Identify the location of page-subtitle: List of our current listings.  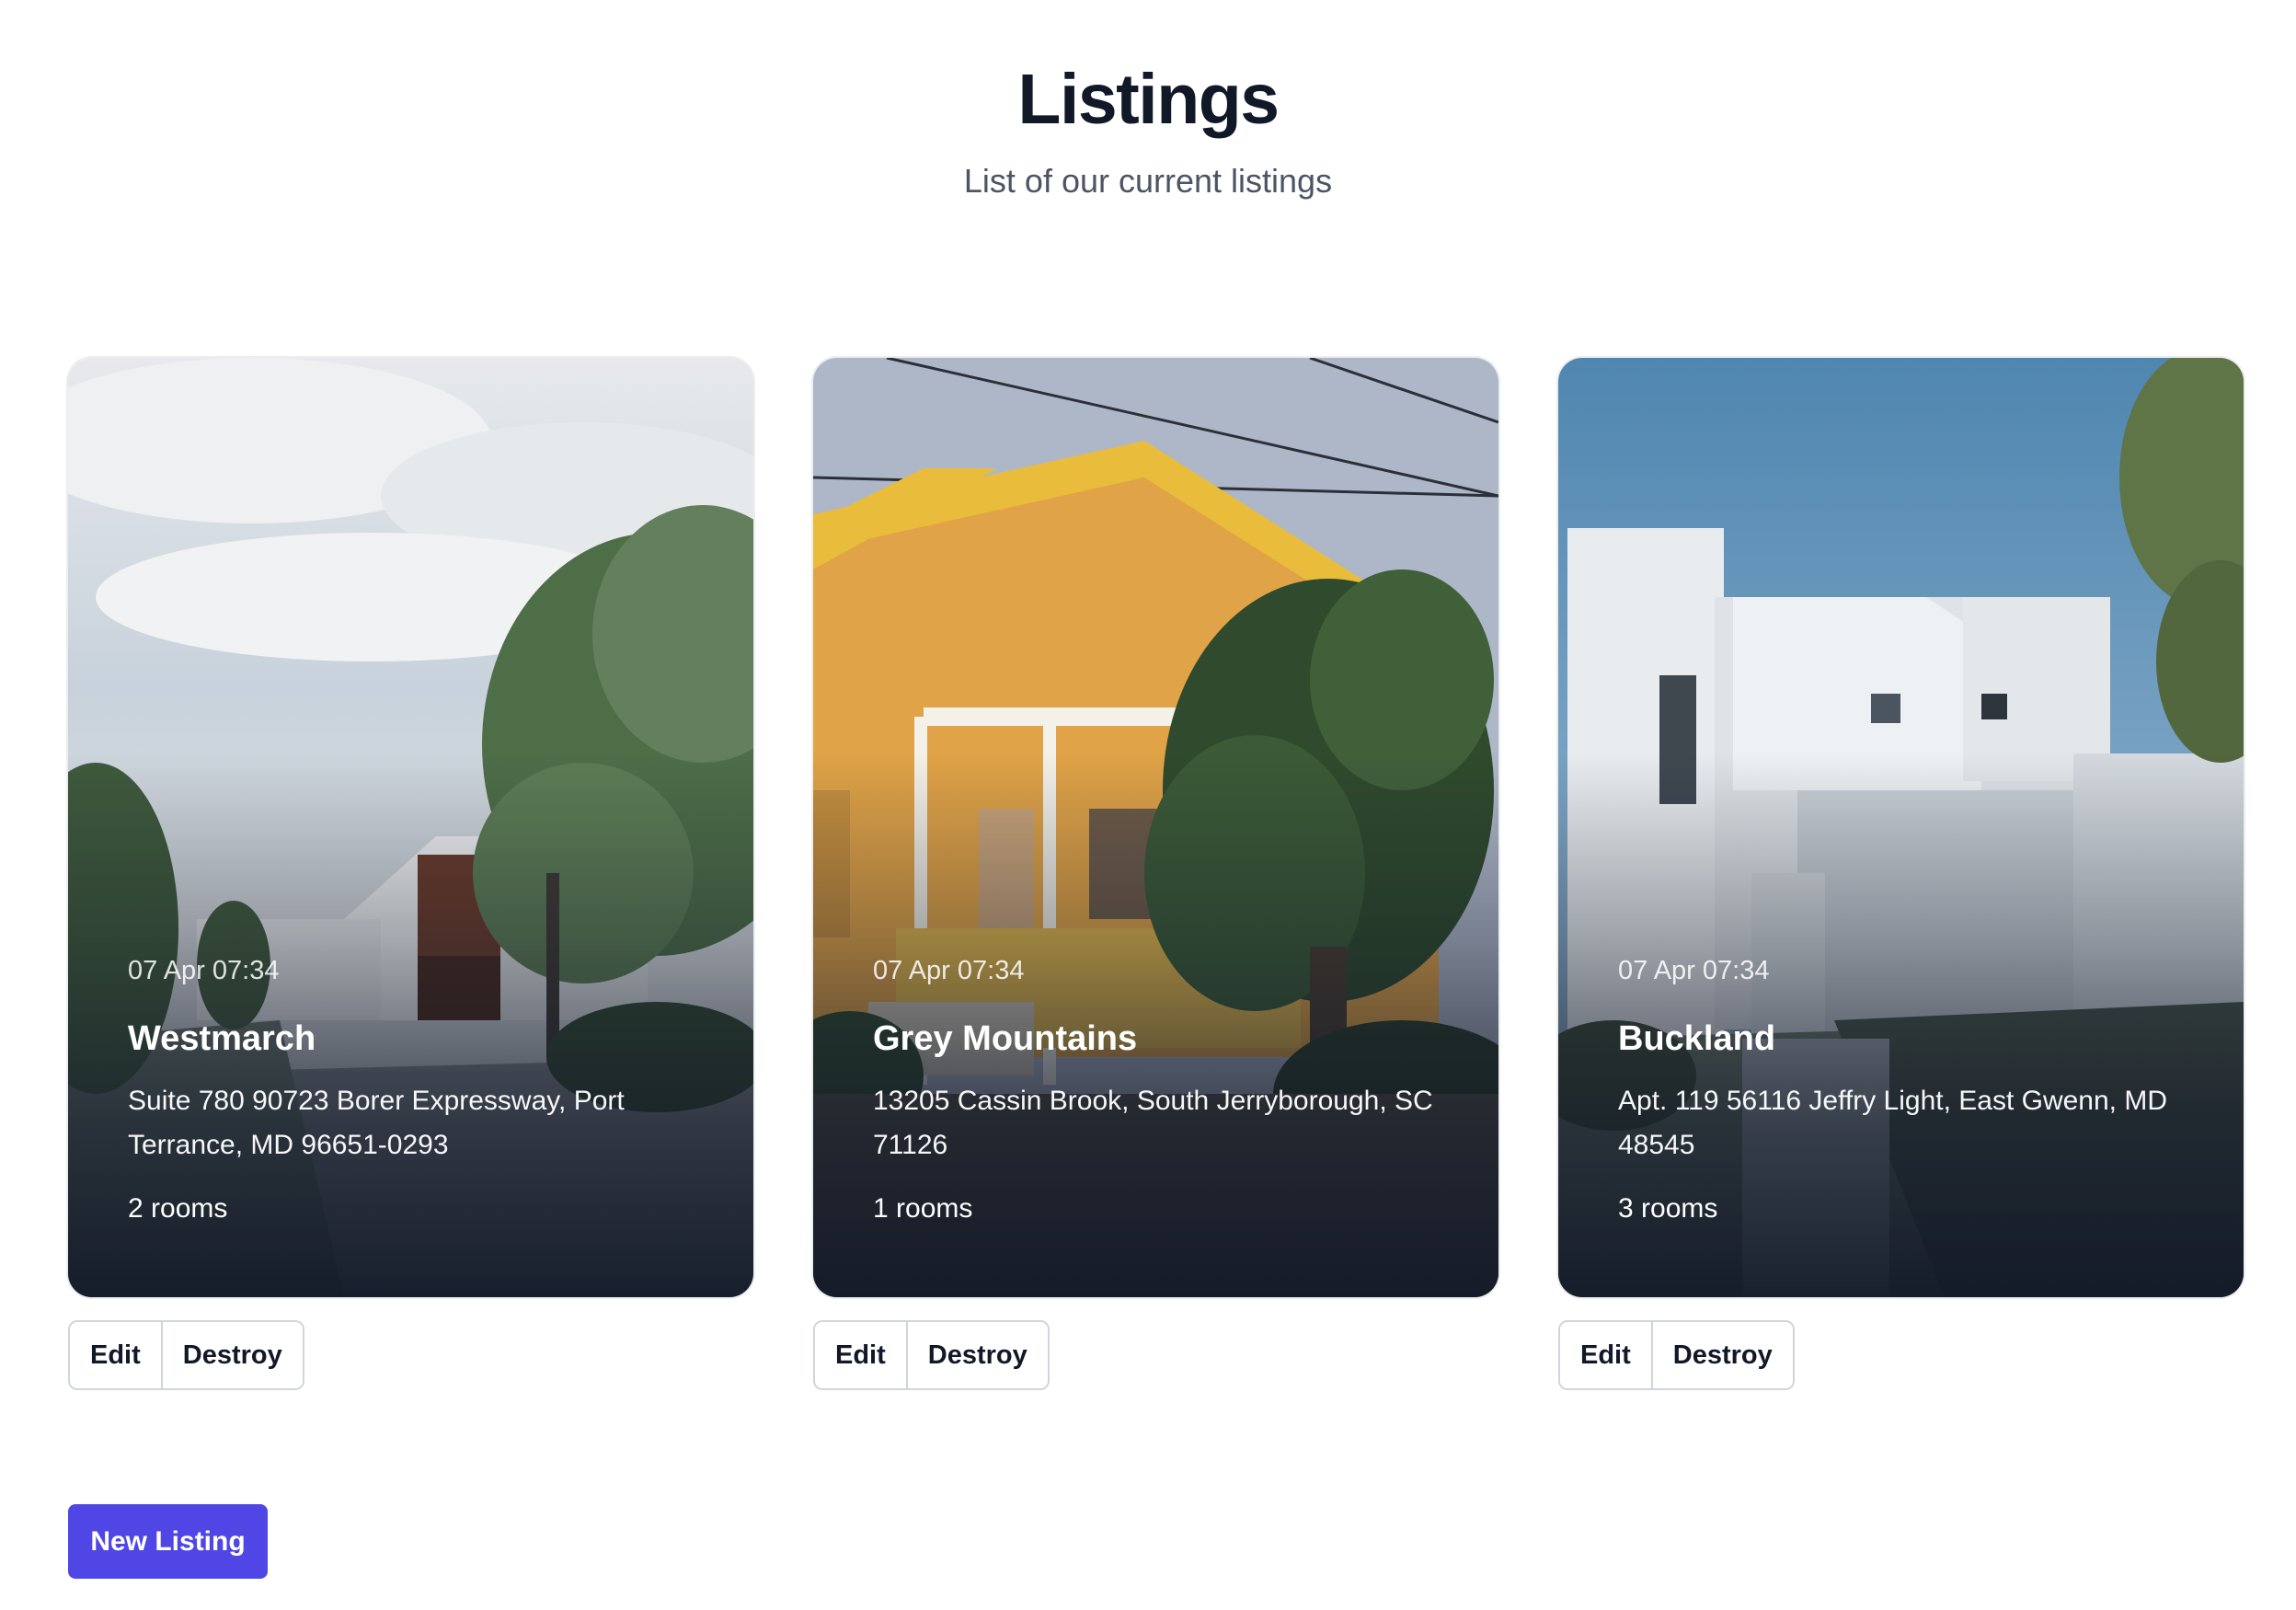
(1148, 181).